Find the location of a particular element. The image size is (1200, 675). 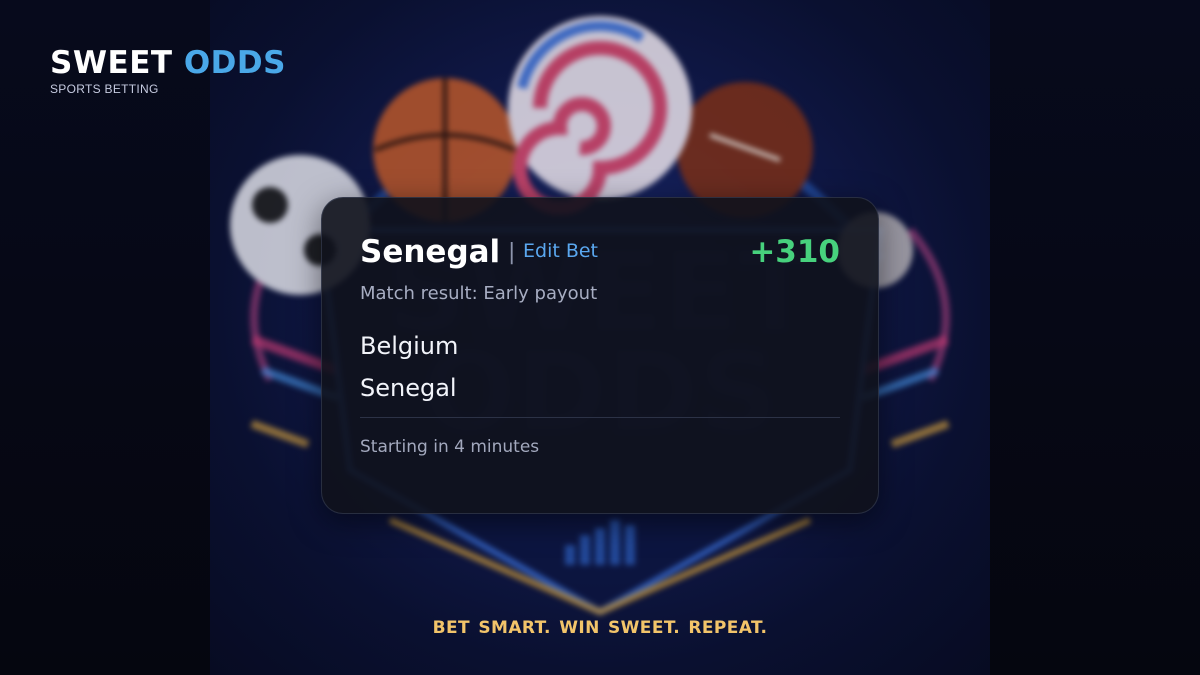

edit-bet-link: Edit Bet is located at coordinates (560, 251).